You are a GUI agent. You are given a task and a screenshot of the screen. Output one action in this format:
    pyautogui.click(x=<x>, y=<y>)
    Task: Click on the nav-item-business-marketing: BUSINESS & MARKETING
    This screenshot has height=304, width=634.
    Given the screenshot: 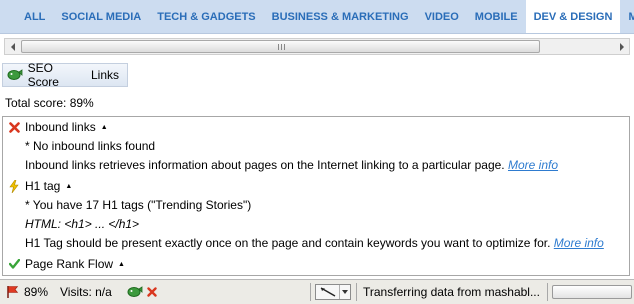 What is the action you would take?
    pyautogui.click(x=340, y=16)
    